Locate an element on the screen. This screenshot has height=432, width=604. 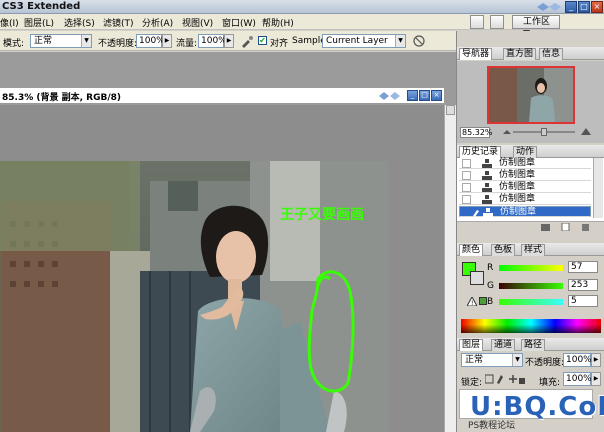
doc-close-button: × is located at coordinates (436, 95).